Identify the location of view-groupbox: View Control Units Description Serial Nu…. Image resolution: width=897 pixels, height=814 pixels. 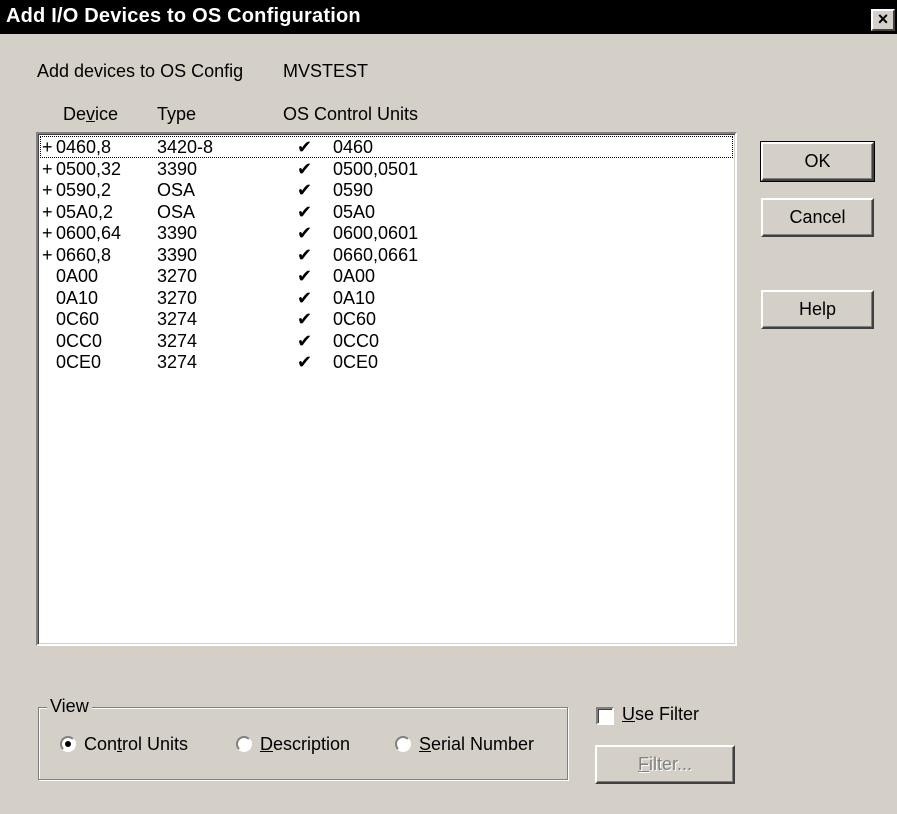
(303, 738).